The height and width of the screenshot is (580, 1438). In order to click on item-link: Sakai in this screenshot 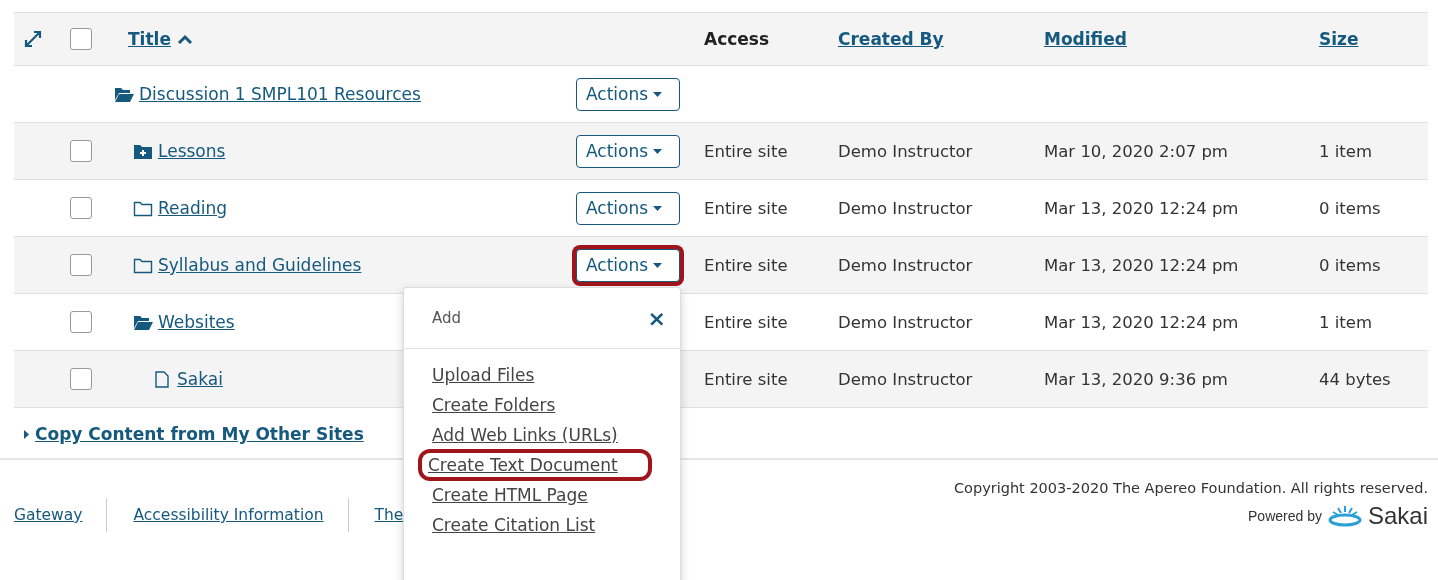, I will do `click(200, 379)`.